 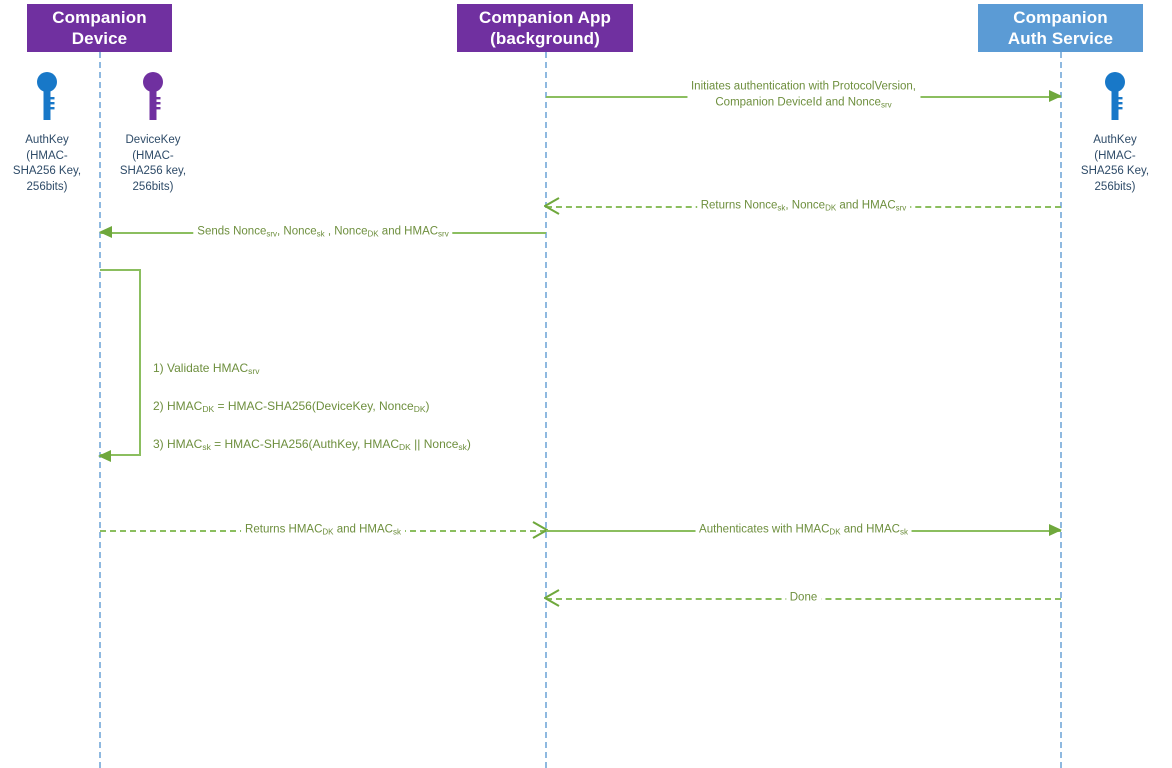 What do you see at coordinates (99, 17) in the screenshot?
I see `participant-companion-device-line1: Companion` at bounding box center [99, 17].